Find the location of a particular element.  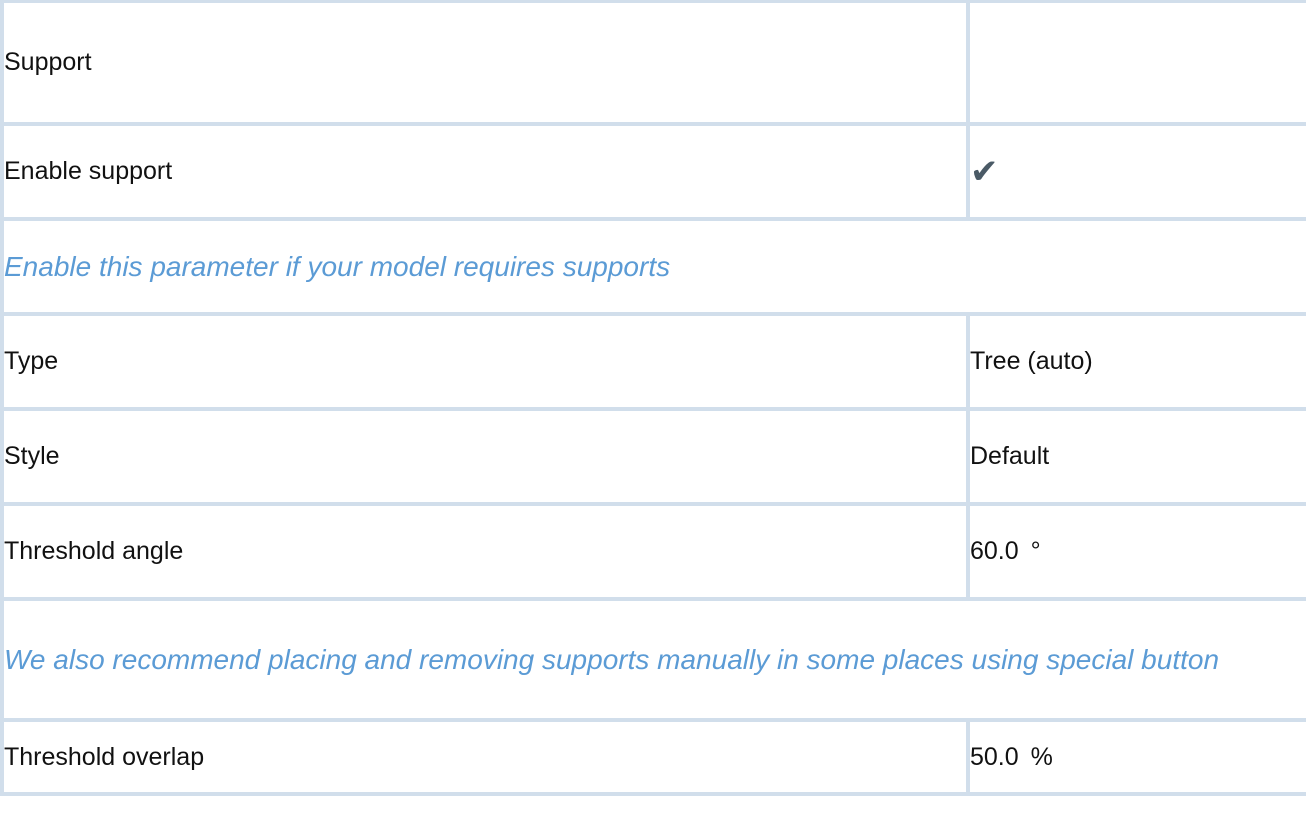

threshold-angle-label: Threshold angle is located at coordinates (485, 551).